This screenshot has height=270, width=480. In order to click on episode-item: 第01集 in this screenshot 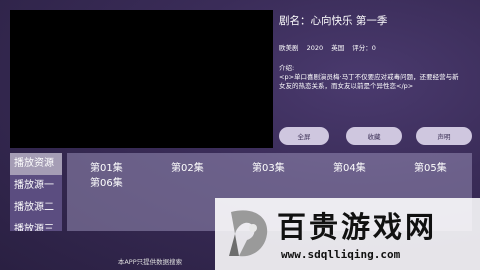, I will do `click(106, 166)`.